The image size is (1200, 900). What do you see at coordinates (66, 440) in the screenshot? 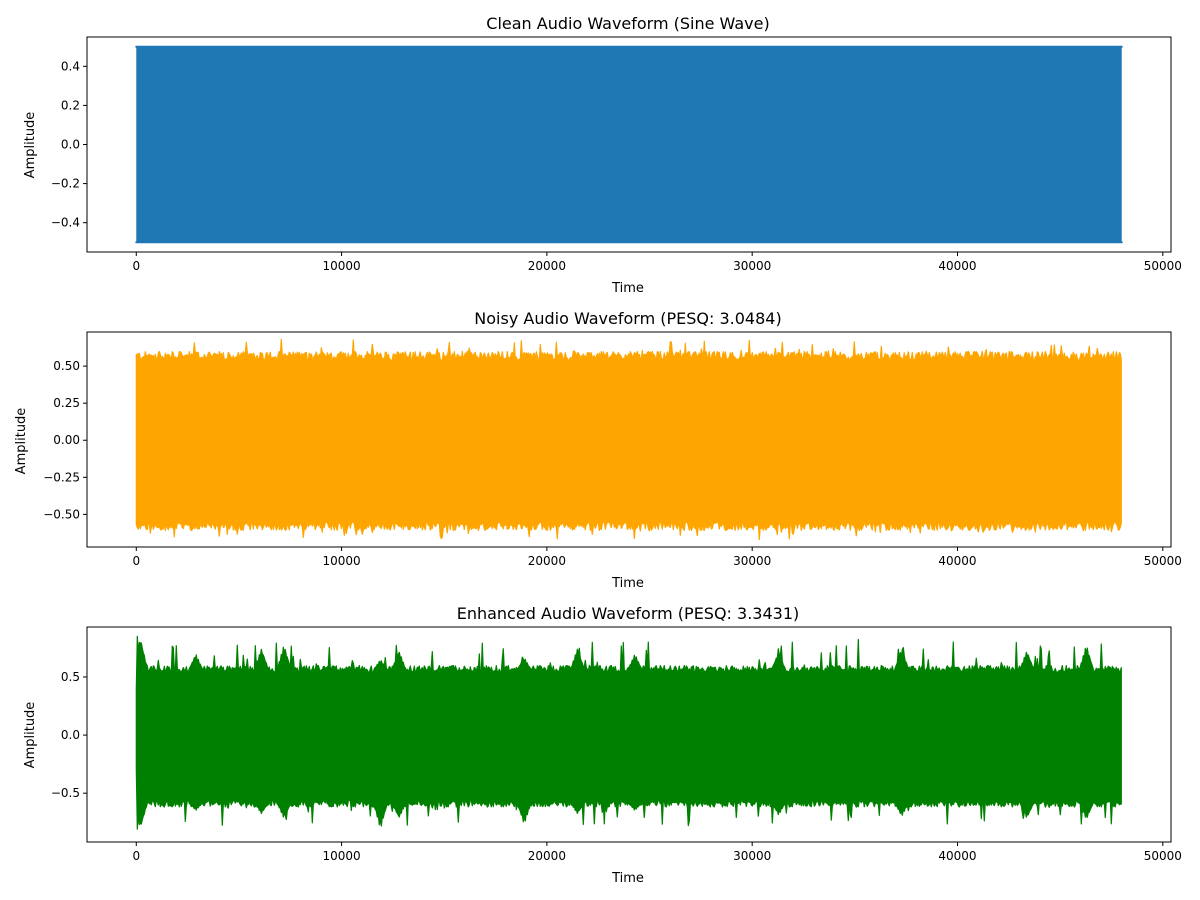
I see `y-tick-label: 0.00` at bounding box center [66, 440].